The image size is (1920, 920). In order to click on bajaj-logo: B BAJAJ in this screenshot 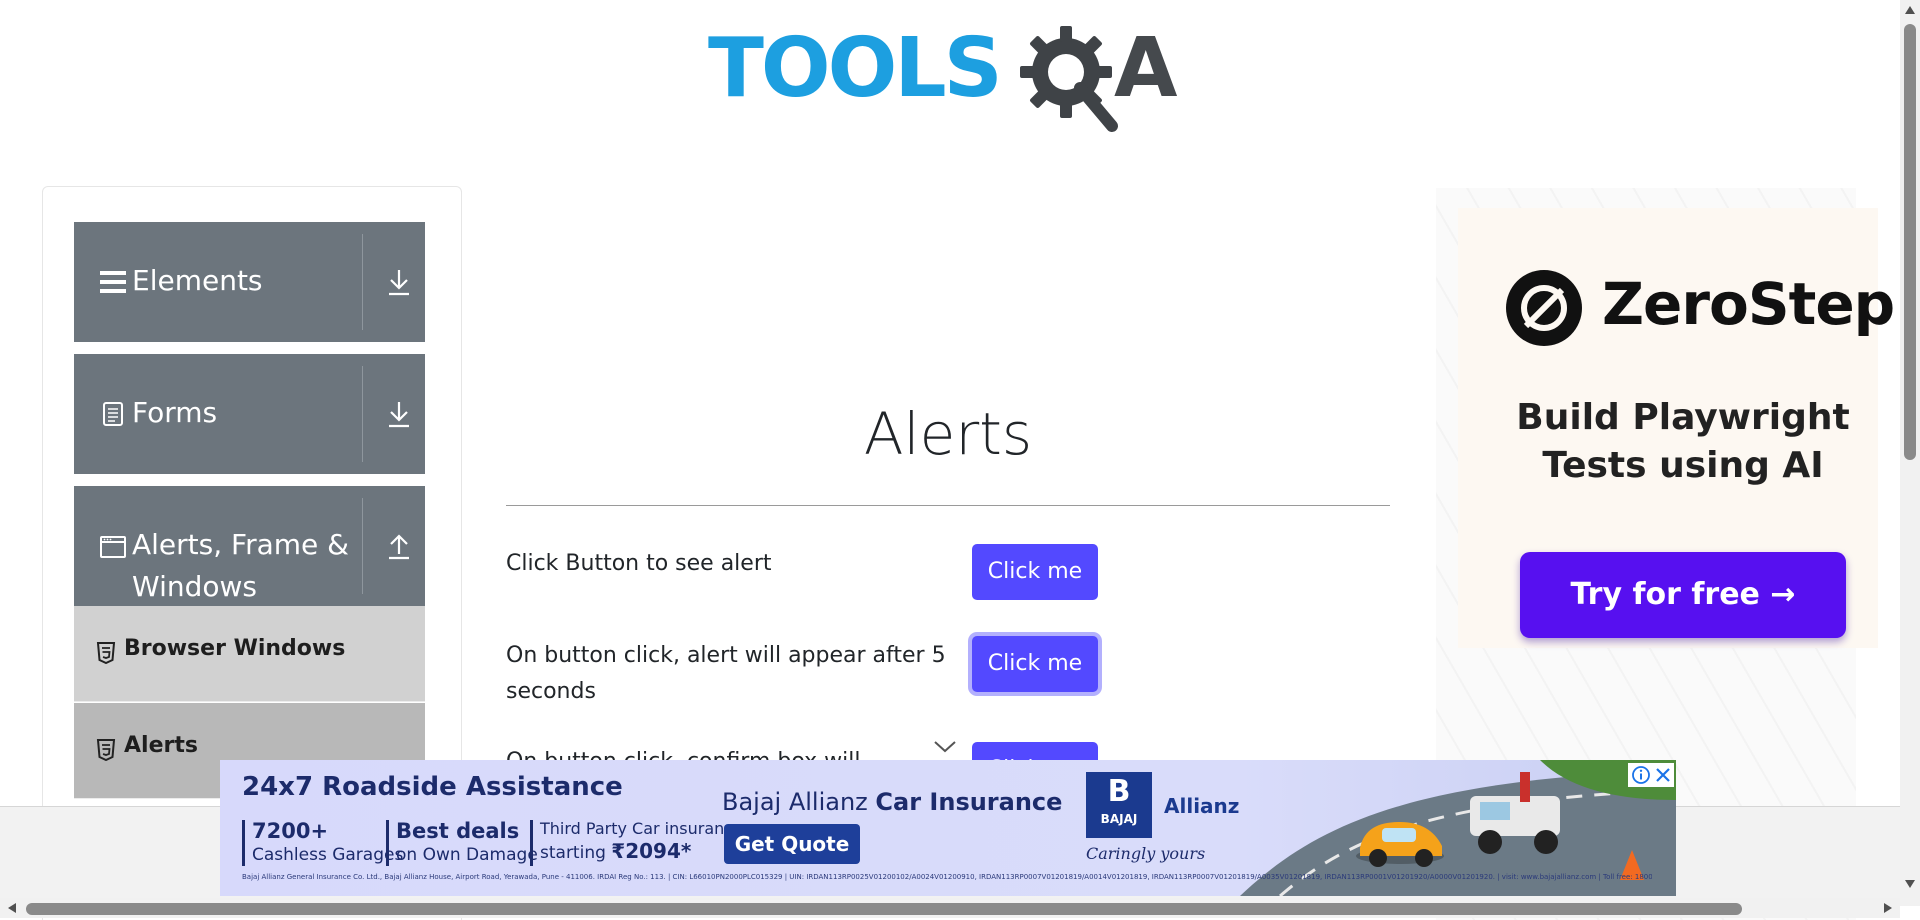, I will do `click(1119, 805)`.